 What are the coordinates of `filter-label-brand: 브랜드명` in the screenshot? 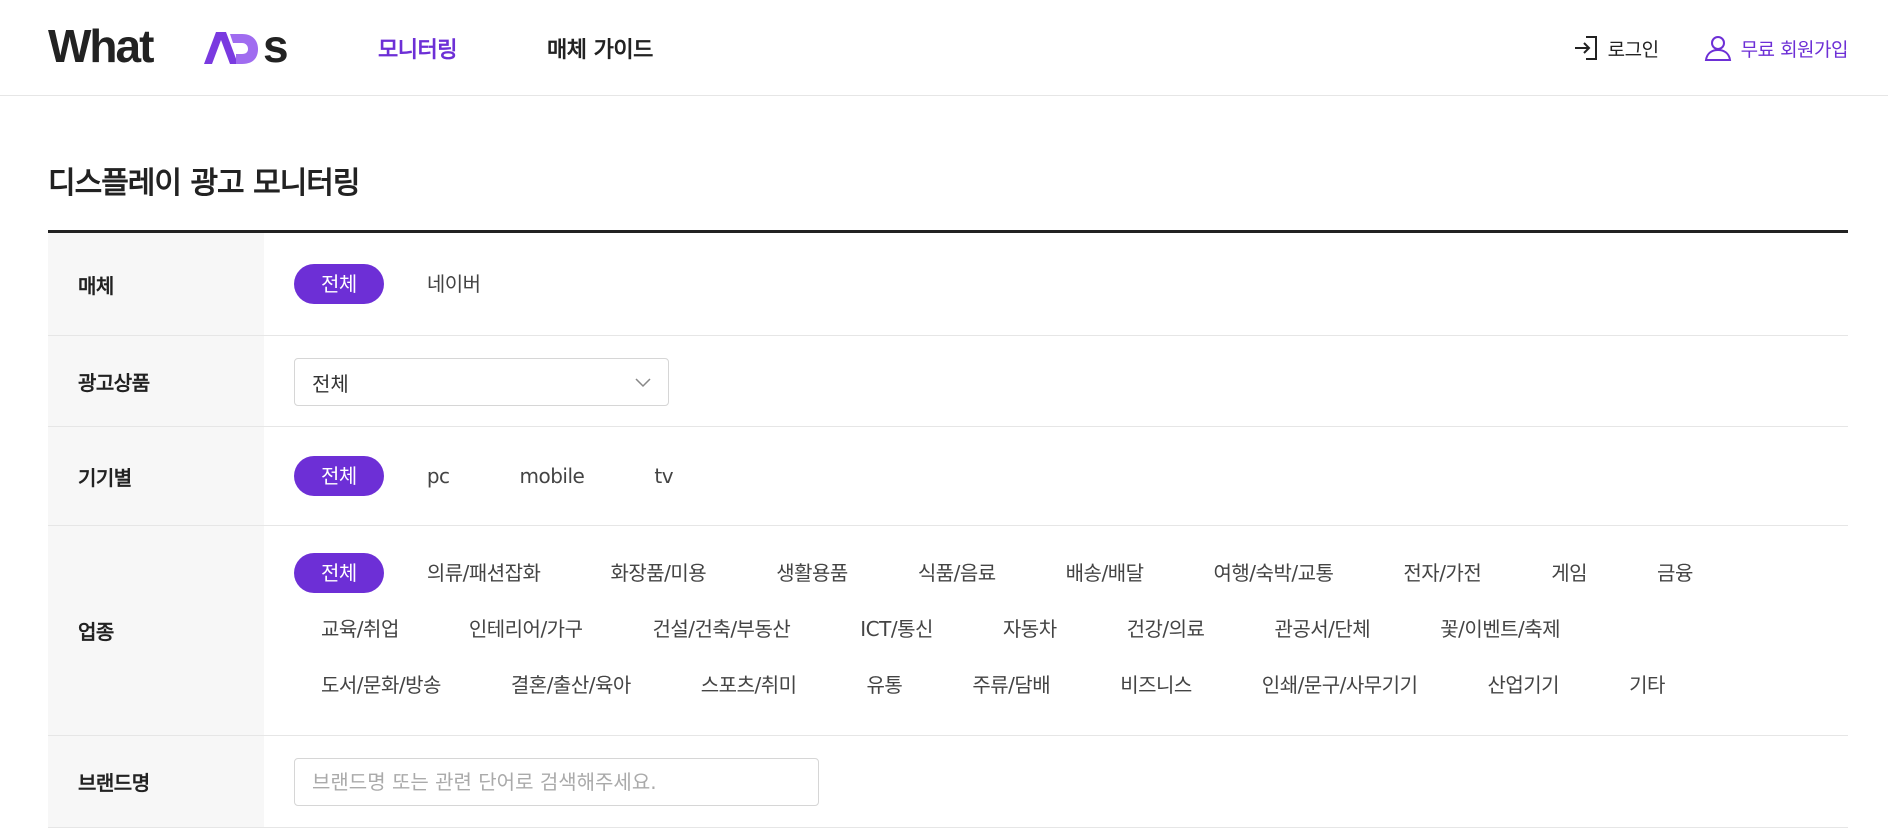 It's located at (156, 781).